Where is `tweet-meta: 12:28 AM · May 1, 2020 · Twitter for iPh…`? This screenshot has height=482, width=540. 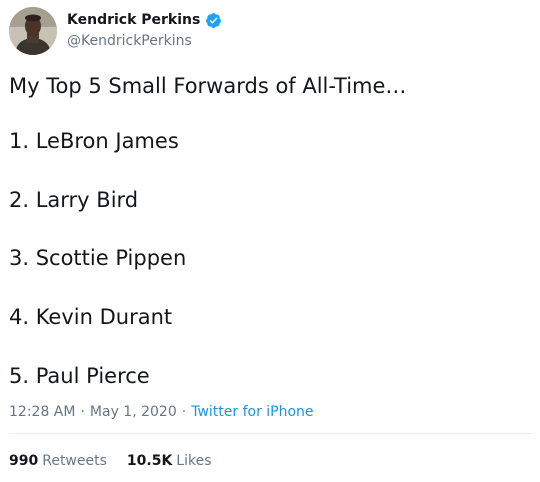 tweet-meta: 12:28 AM · May 1, 2020 · Twitter for iPh… is located at coordinates (161, 412).